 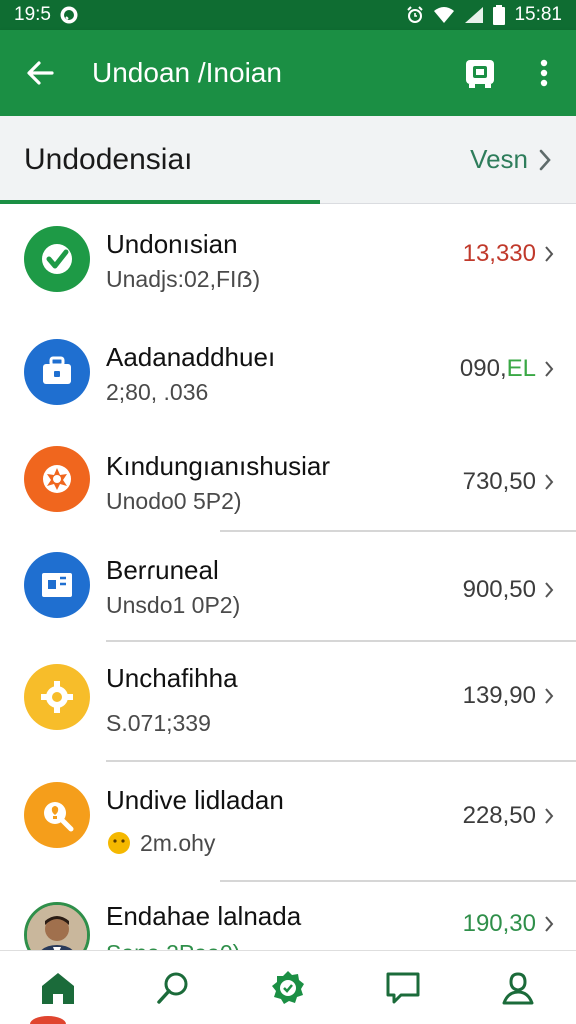 I want to click on status-time-right: 15:81, so click(x=538, y=14).